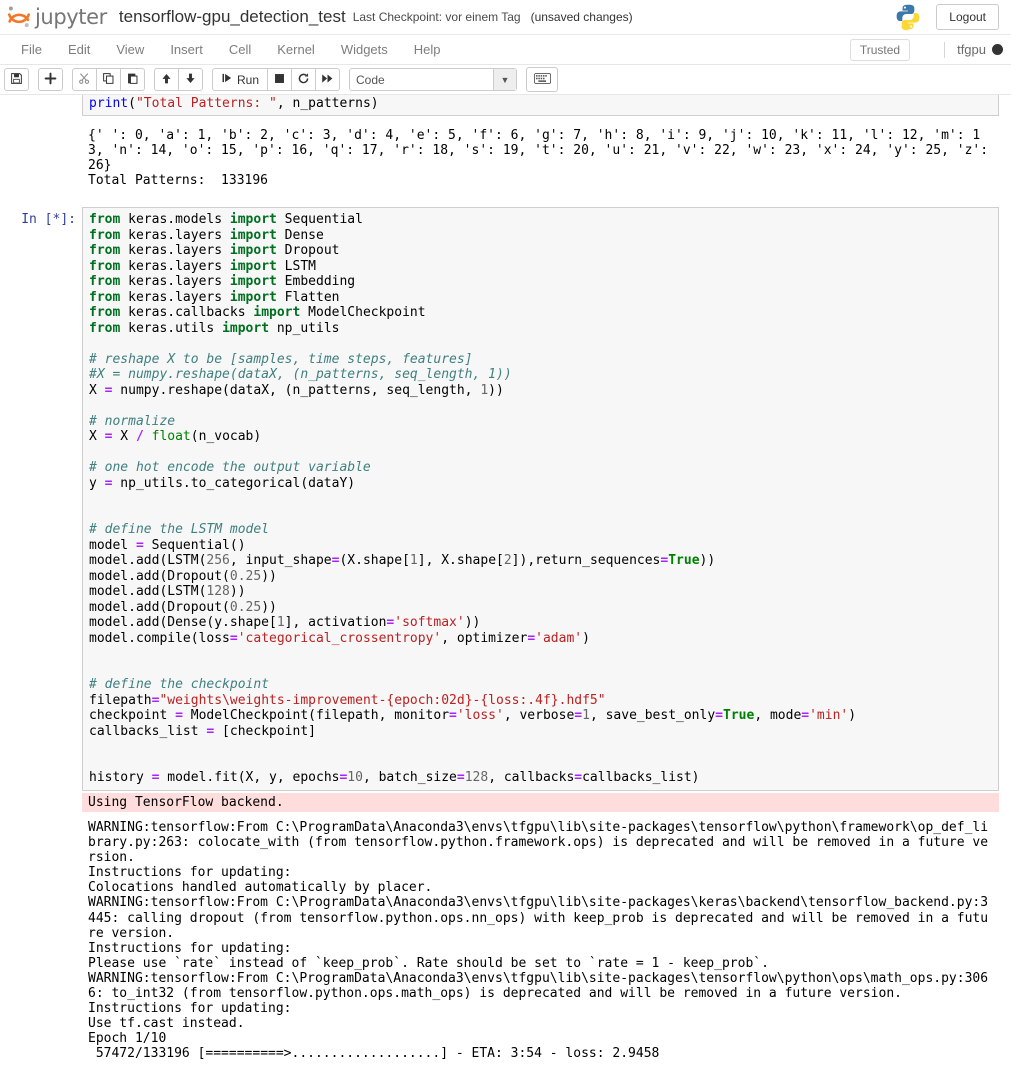  Describe the element at coordinates (436, 17) in the screenshot. I see `last-checkpoint-text: Last Checkpoint: vor einem Tag` at that location.